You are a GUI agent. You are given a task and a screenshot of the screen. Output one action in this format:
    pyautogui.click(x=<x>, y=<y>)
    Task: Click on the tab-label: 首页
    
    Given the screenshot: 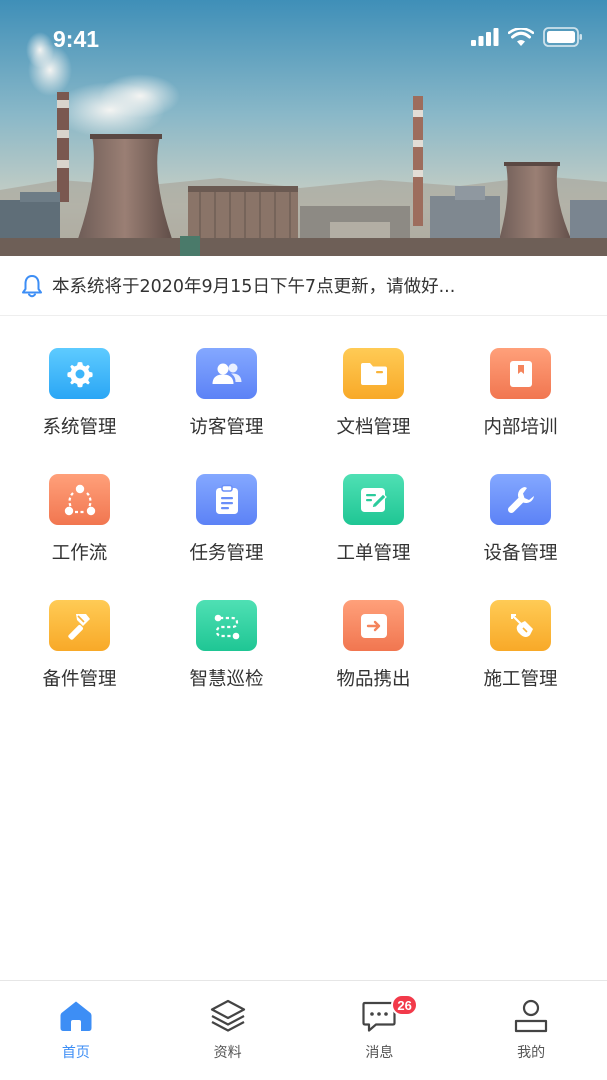 What is the action you would take?
    pyautogui.click(x=75, y=1053)
    